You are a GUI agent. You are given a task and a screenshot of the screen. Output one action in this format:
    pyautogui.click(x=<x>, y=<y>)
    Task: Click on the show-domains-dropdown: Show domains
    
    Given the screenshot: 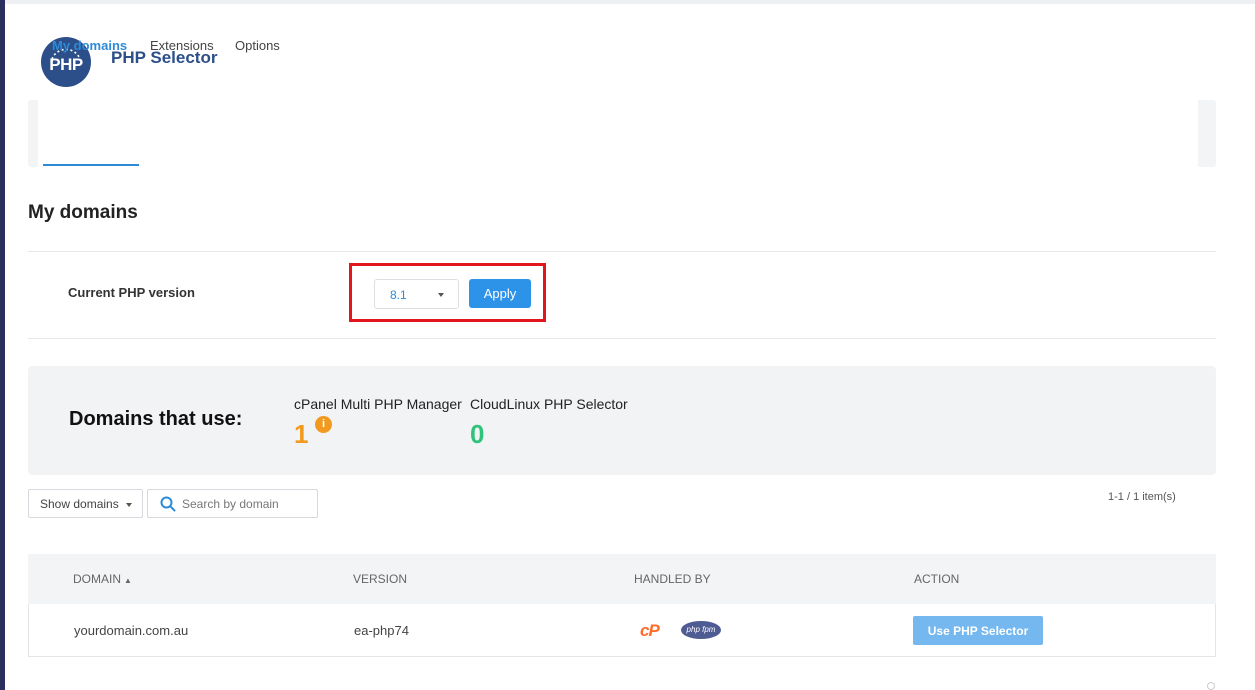 What is the action you would take?
    pyautogui.click(x=85, y=503)
    